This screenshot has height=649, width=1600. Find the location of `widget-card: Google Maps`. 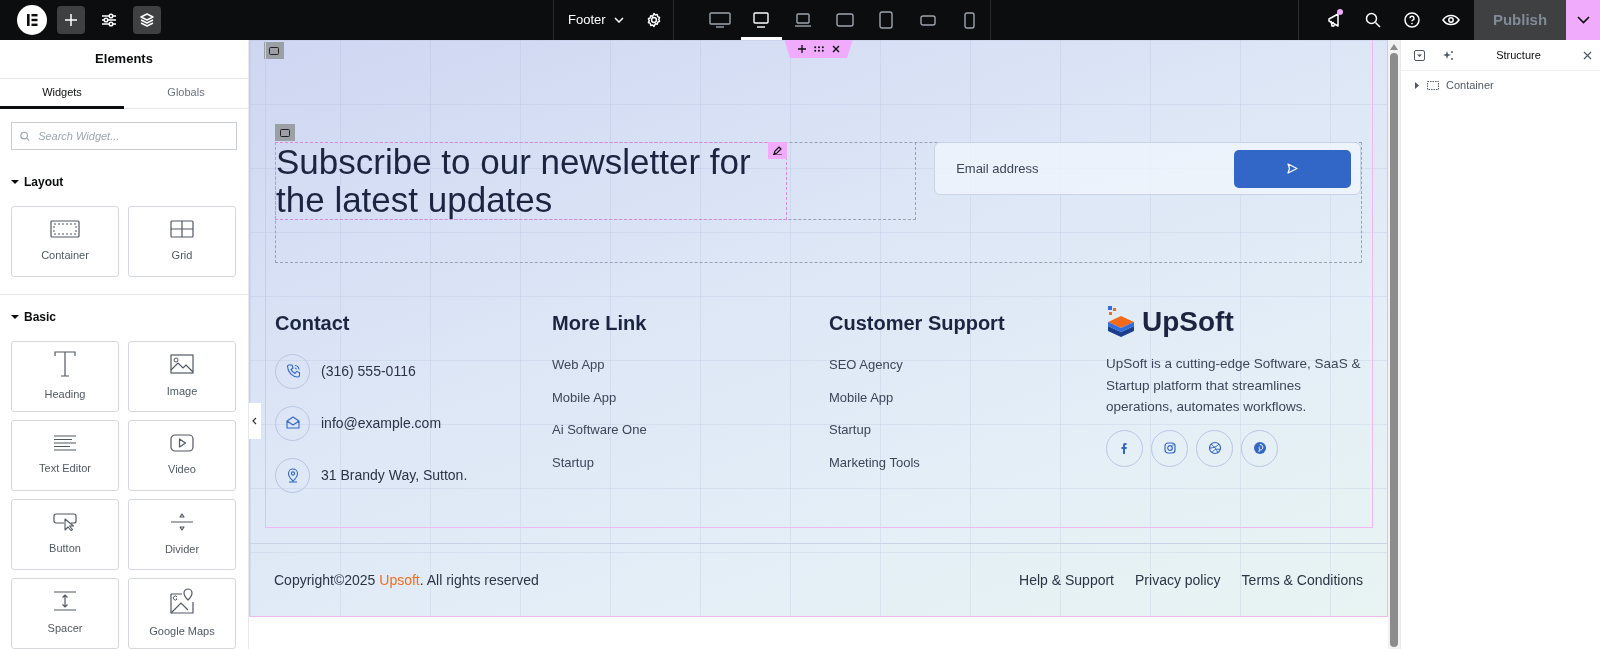

widget-card: Google Maps is located at coordinates (182, 613).